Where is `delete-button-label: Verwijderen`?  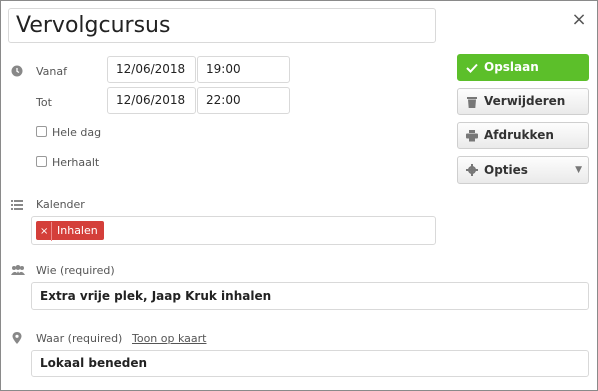
delete-button-label: Verwijderen is located at coordinates (525, 101).